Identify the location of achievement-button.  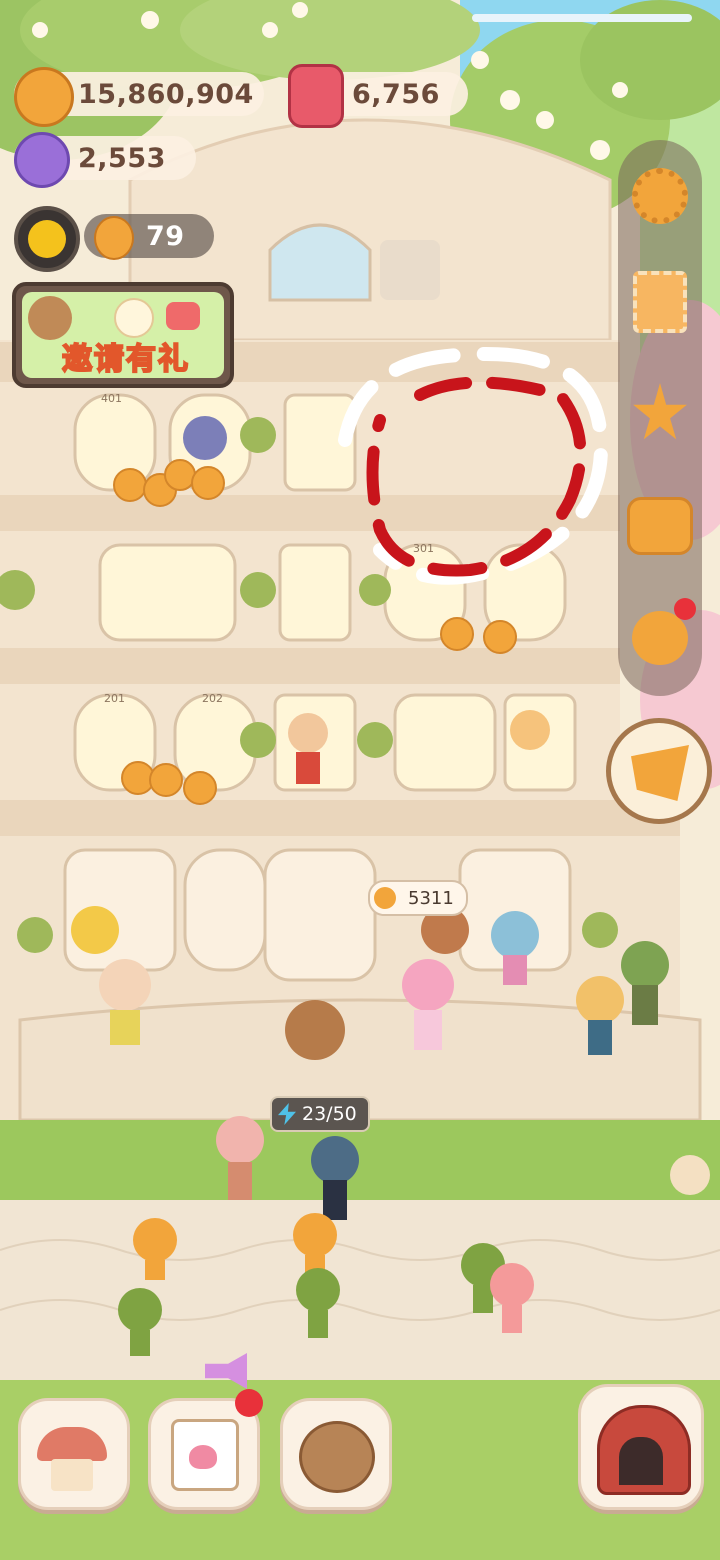
(660, 414).